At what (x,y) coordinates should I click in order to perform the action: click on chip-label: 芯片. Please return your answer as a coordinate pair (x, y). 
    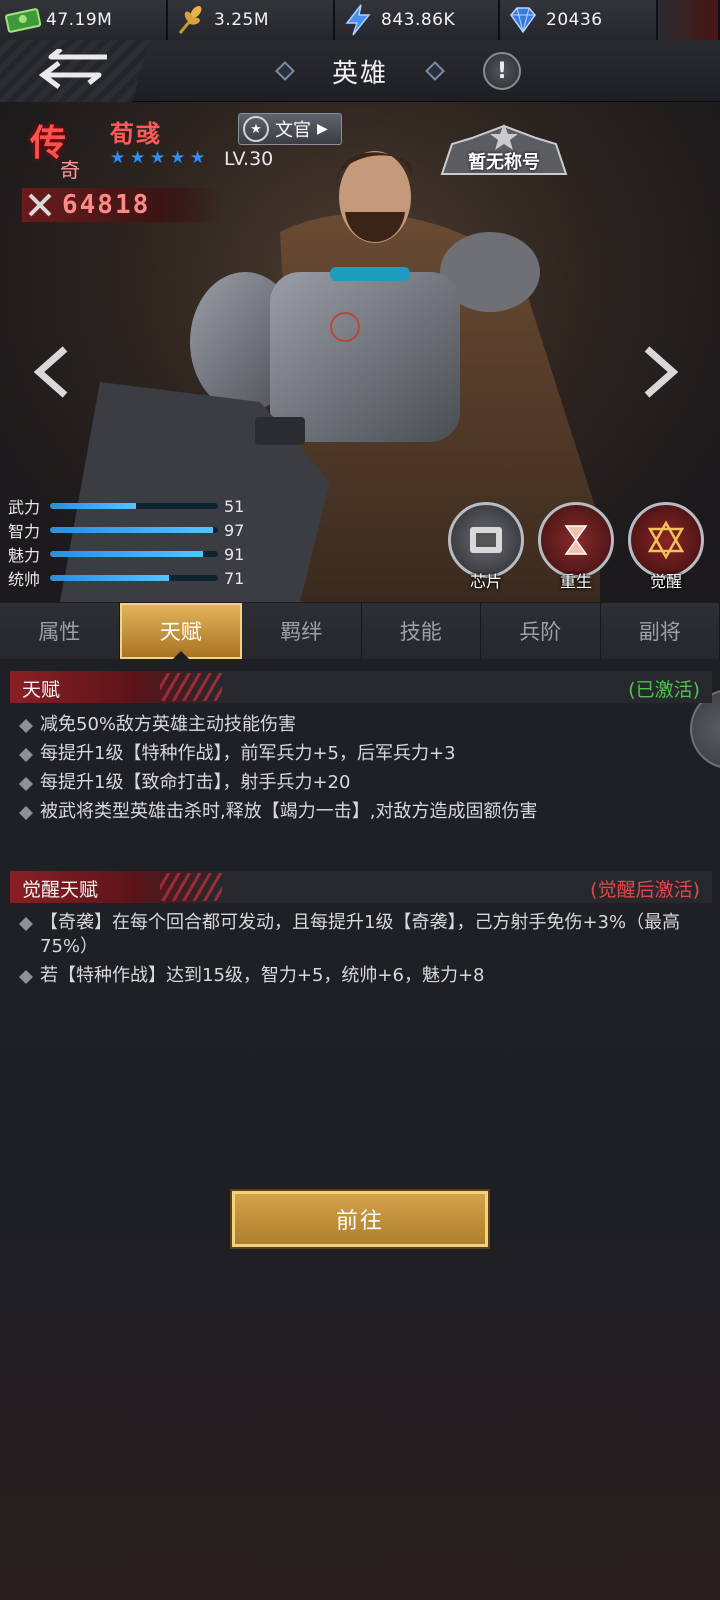
    Looking at the image, I should click on (485, 581).